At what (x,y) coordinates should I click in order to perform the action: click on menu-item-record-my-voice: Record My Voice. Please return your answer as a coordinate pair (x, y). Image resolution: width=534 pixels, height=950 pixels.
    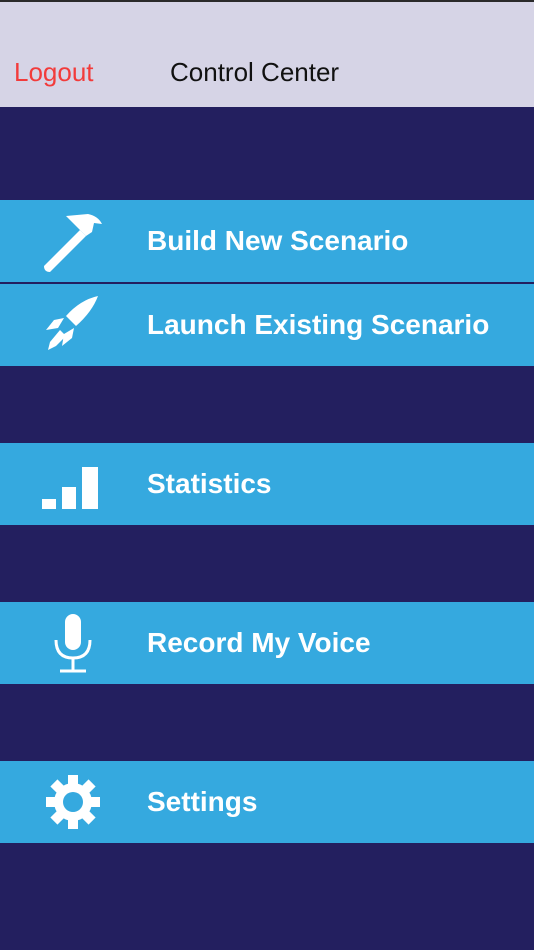
    Looking at the image, I should click on (267, 643).